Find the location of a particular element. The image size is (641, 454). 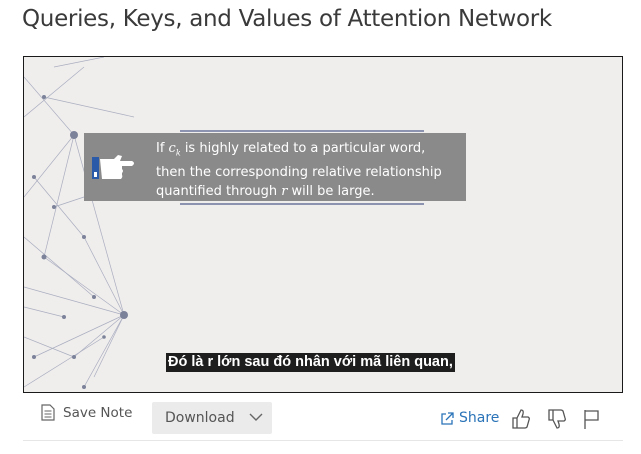

callout-line-3: quantified through r will be large. is located at coordinates (265, 191).